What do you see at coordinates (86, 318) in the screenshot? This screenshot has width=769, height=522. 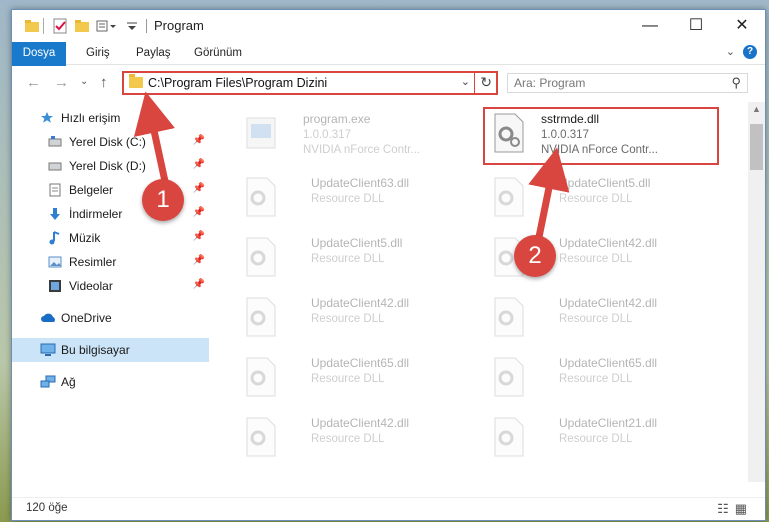 I see `sidebar-item-label: OneDrive` at bounding box center [86, 318].